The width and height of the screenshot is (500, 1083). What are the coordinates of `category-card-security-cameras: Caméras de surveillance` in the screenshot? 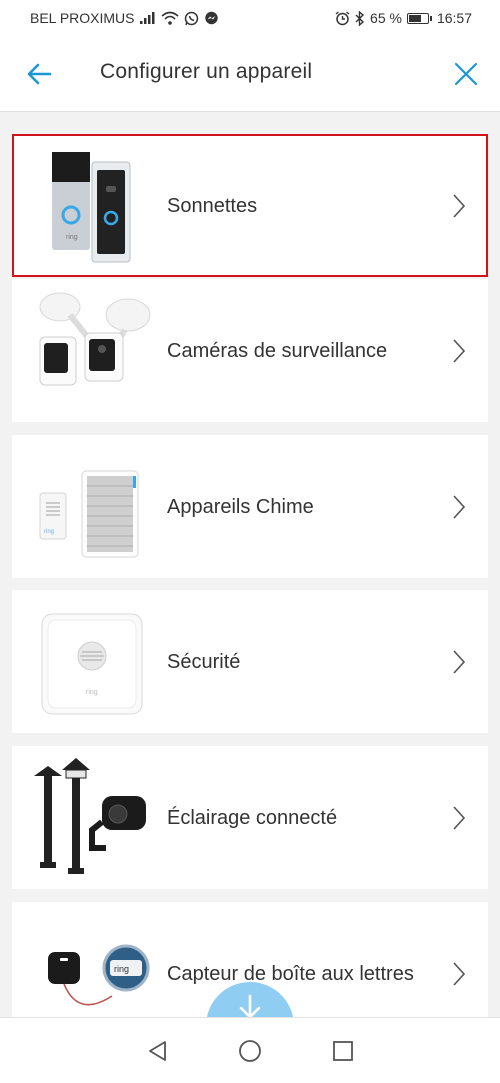 It's located at (250, 350).